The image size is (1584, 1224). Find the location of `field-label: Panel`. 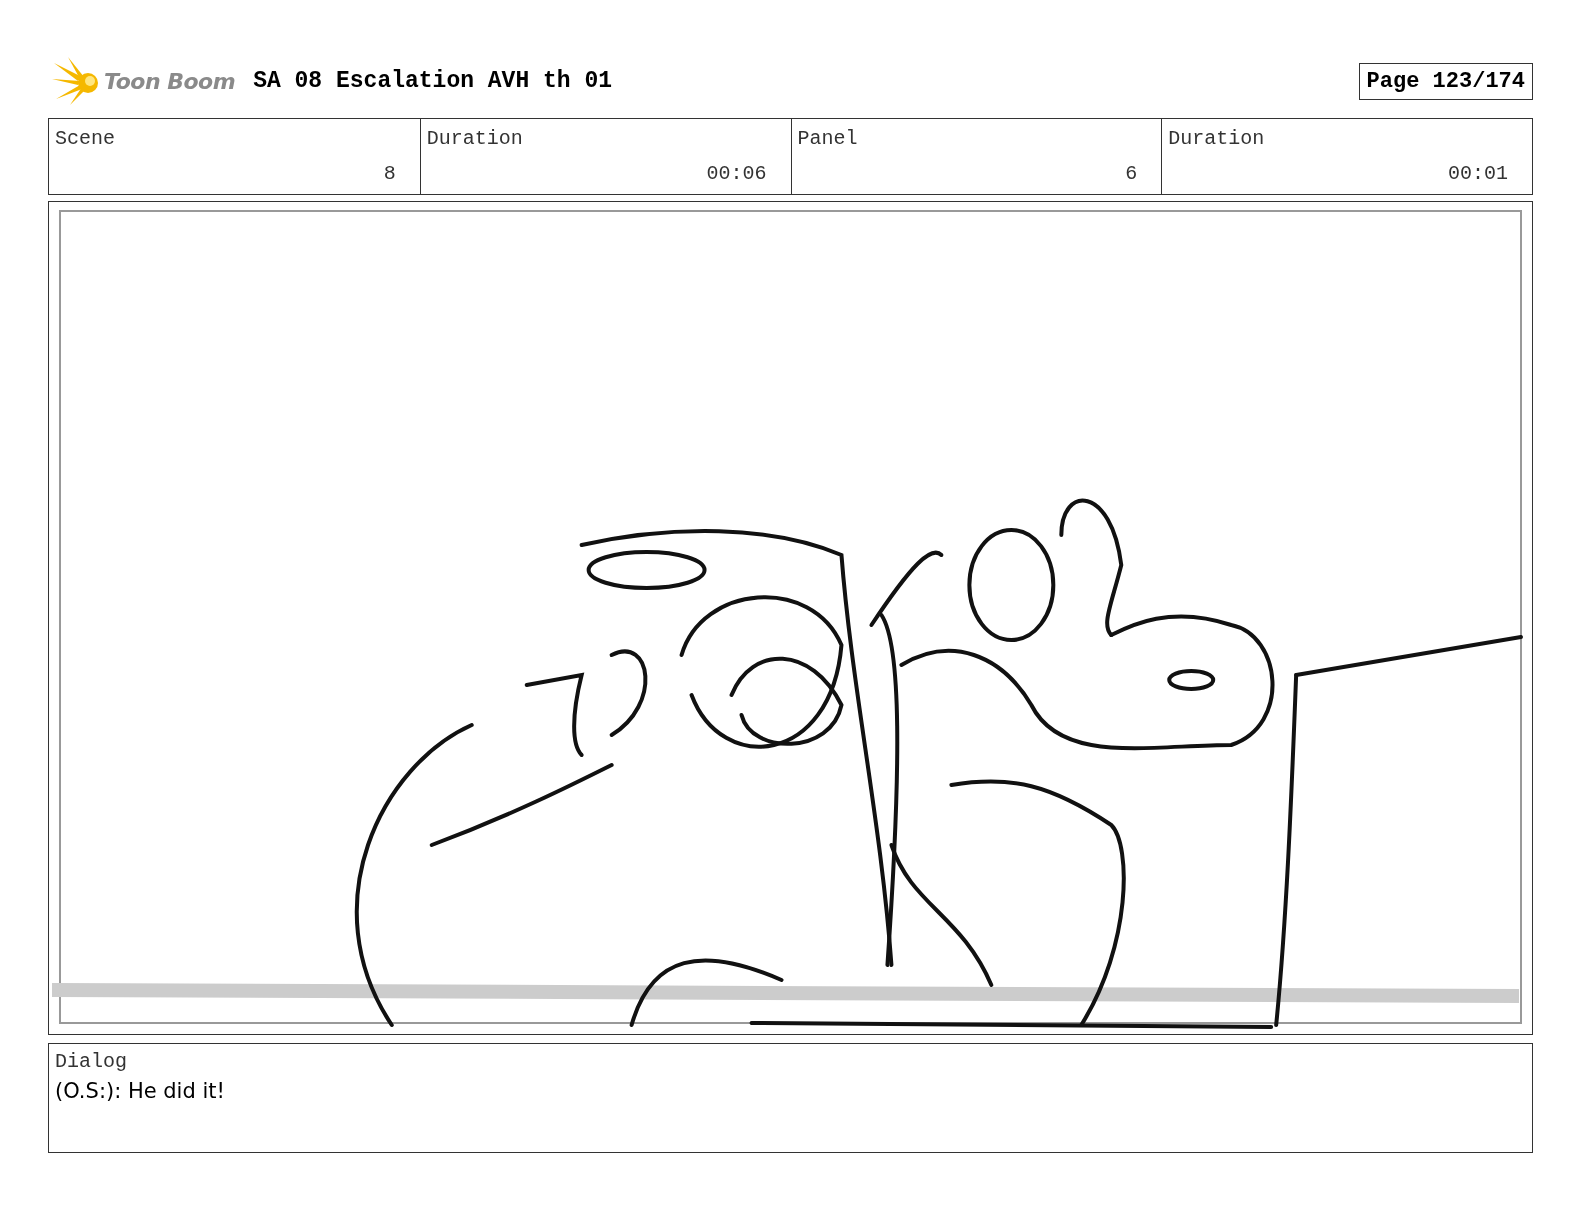

field-label: Panel is located at coordinates (828, 138).